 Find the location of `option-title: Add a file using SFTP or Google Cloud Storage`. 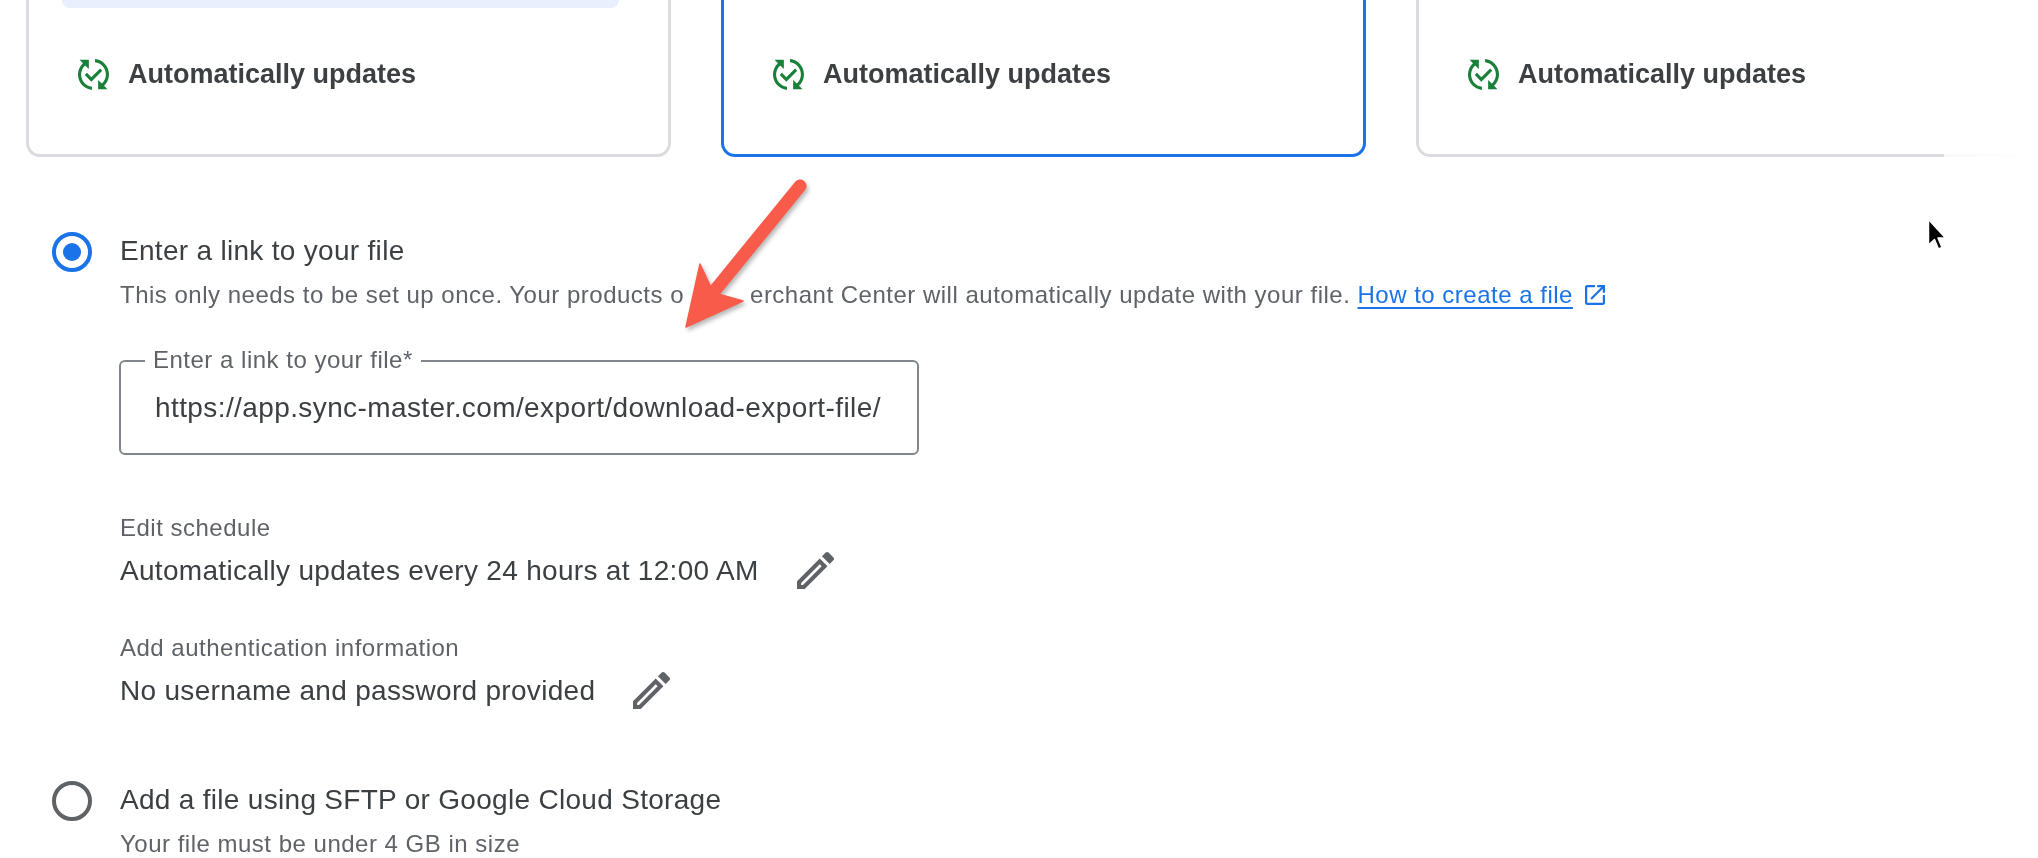

option-title: Add a file using SFTP or Google Cloud Storage is located at coordinates (421, 800).